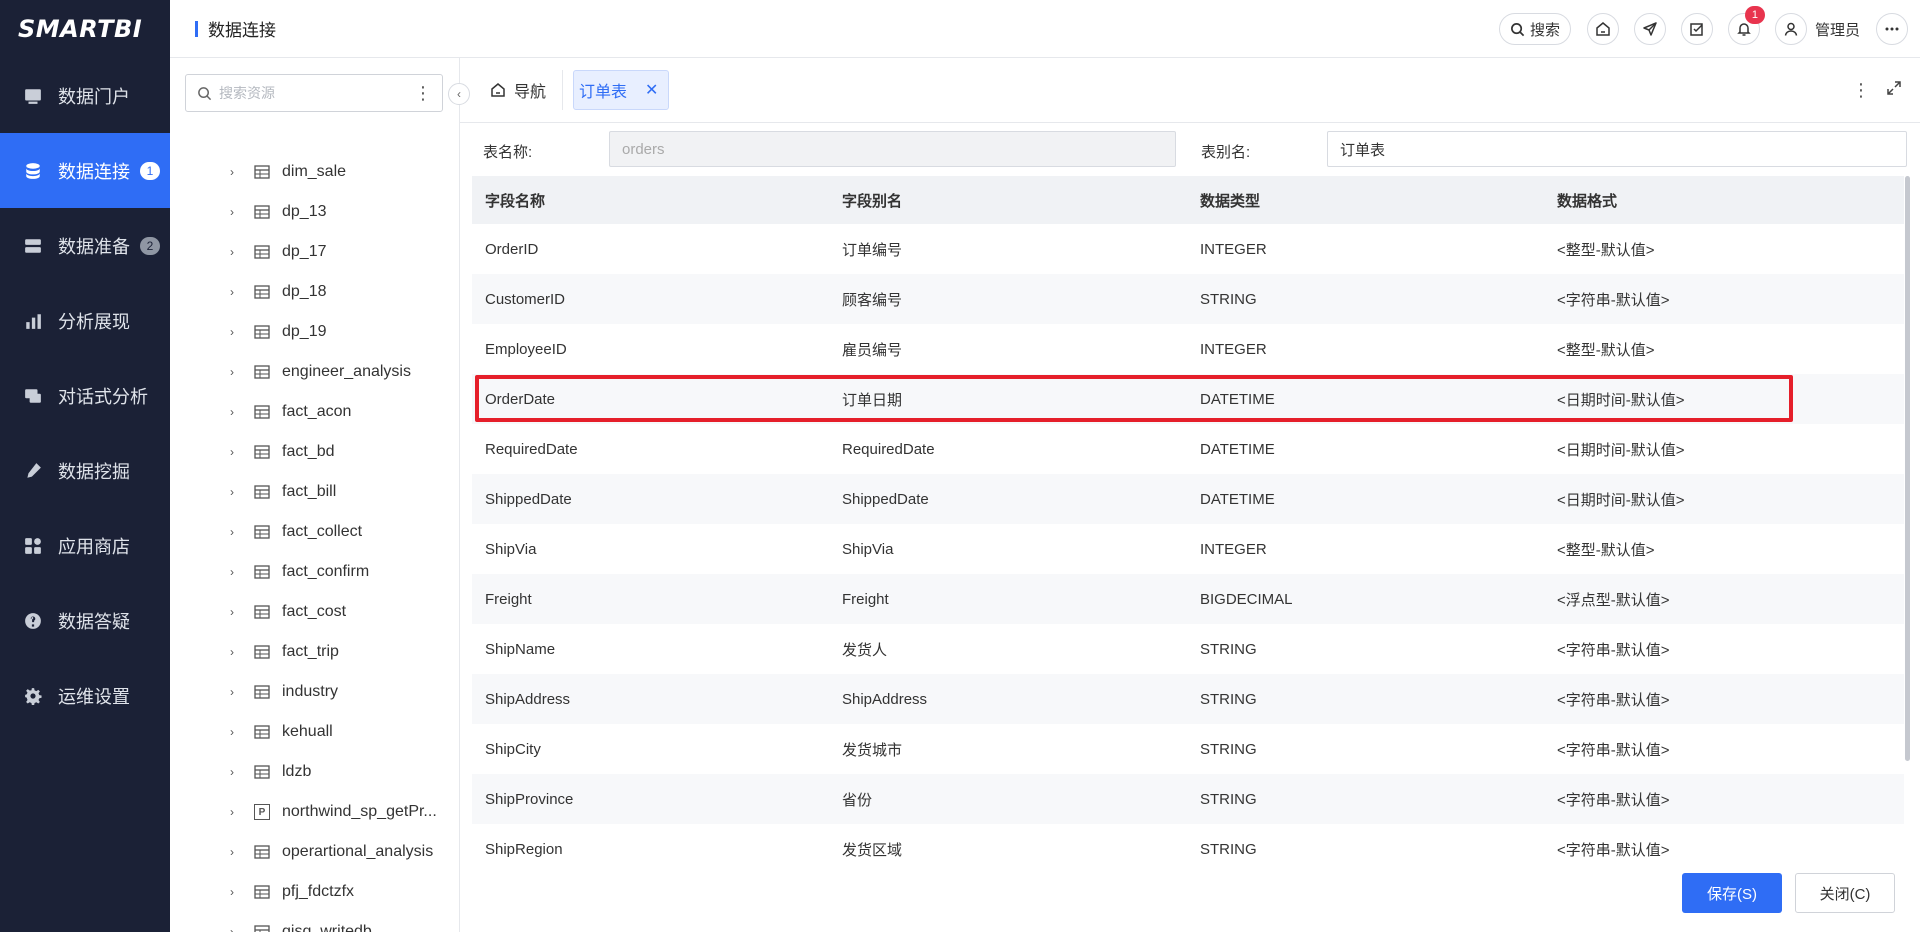 Image resolution: width=1920 pixels, height=932 pixels. I want to click on tree-item: › dp_19, so click(314, 332).